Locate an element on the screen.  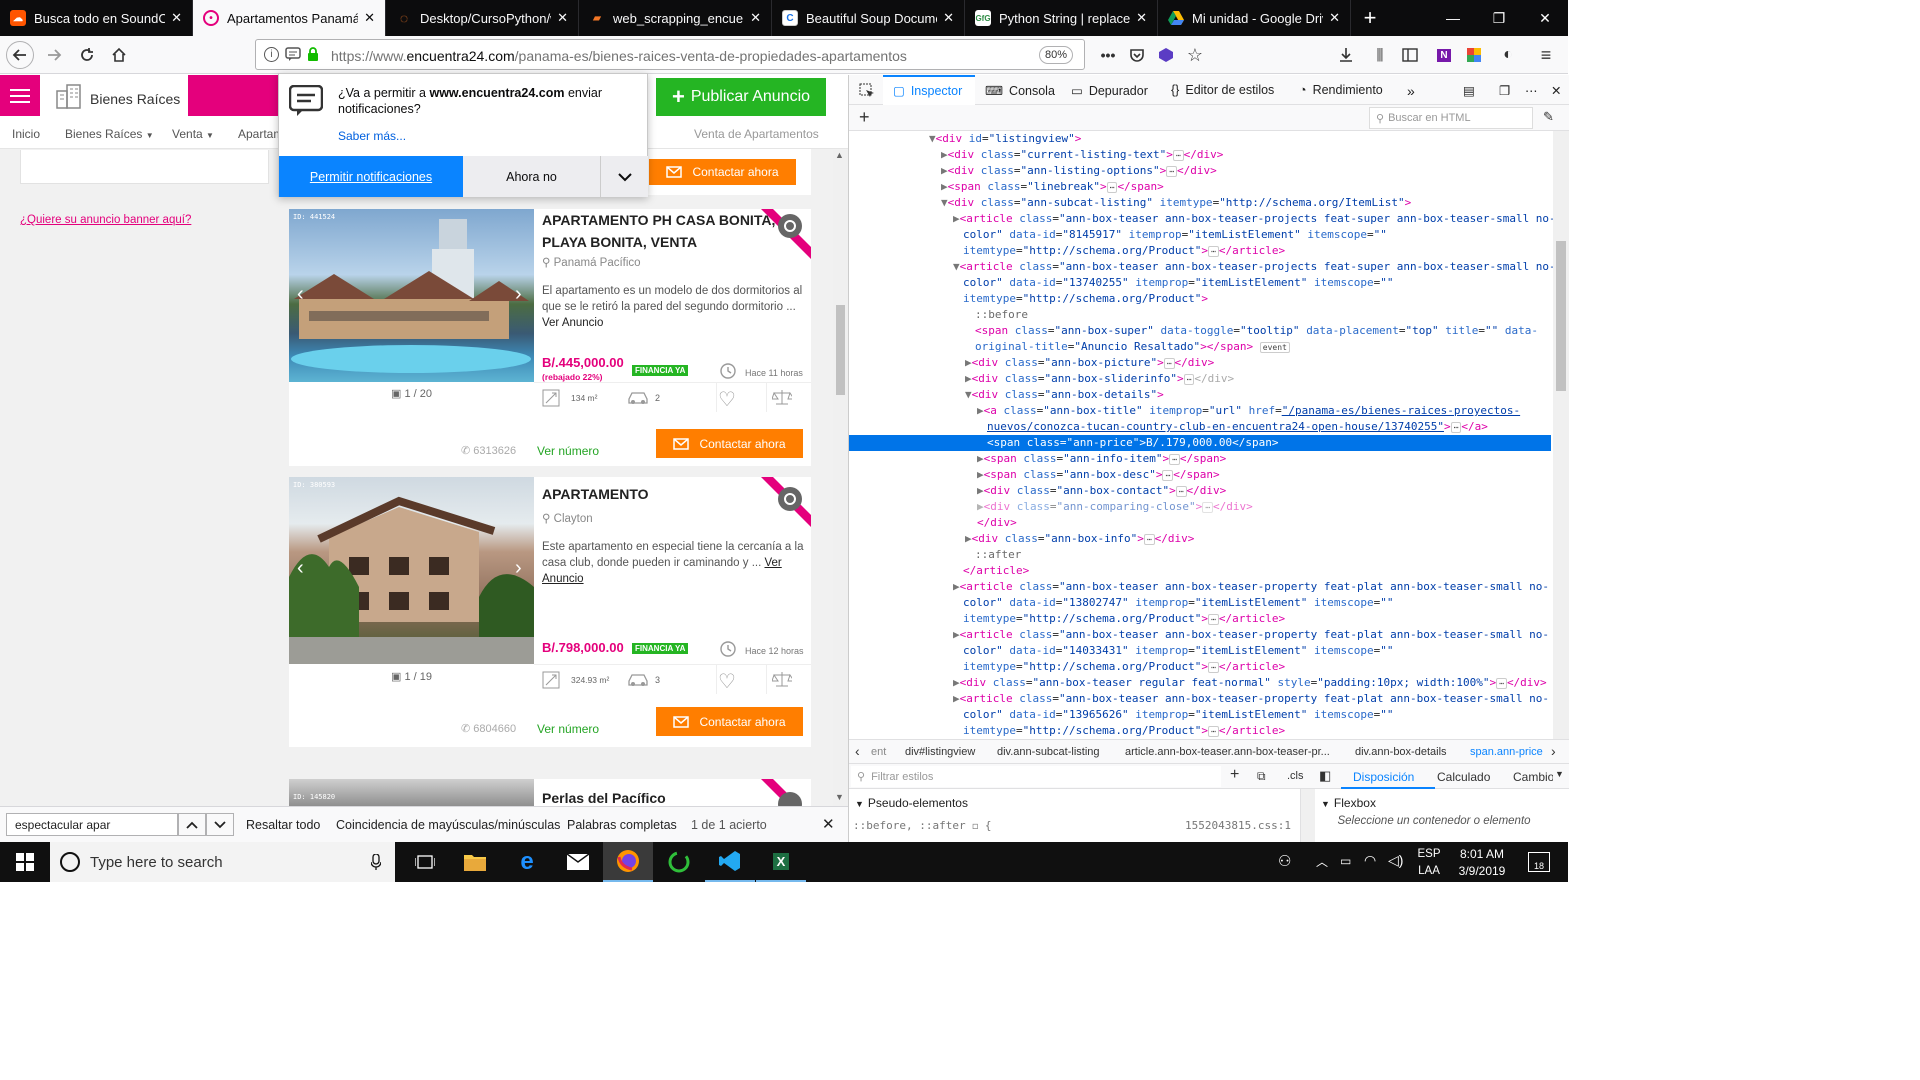
dom-node: ▶<span class="ann-box-desc"> ⋯ </span> is located at coordinates (1201, 475).